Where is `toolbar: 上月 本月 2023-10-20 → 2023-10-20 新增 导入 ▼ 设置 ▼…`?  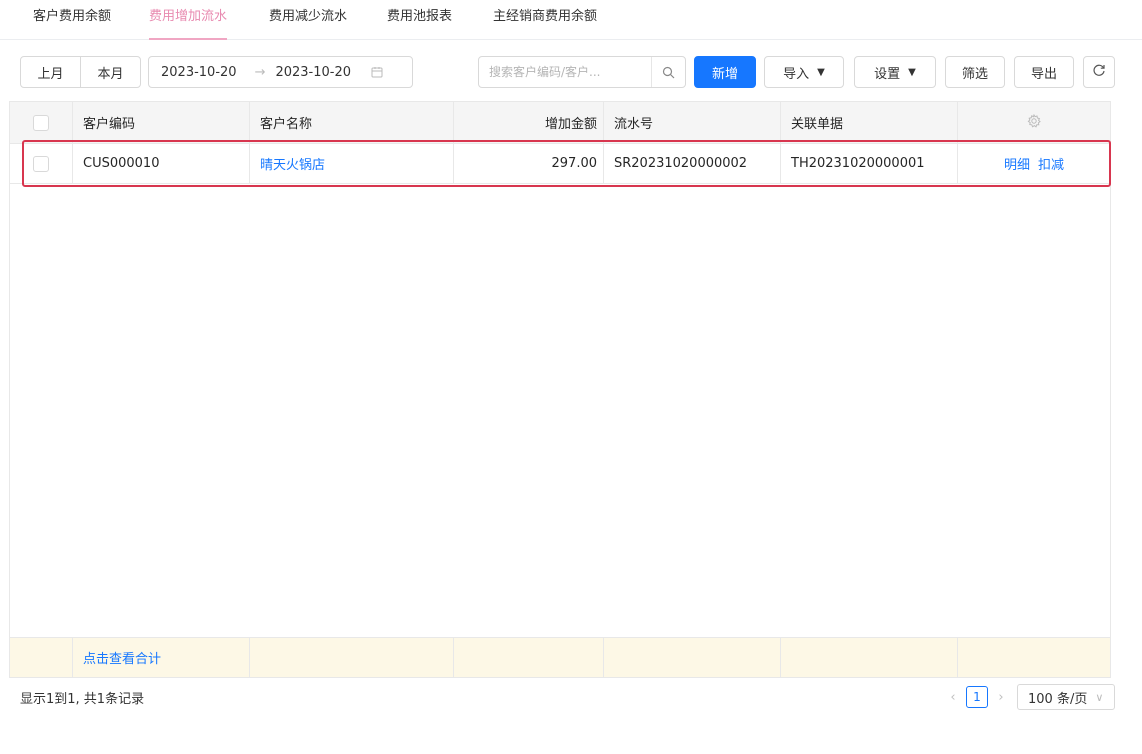
toolbar: 上月 本月 2023-10-20 → 2023-10-20 新增 导入 ▼ 设置 ▼… is located at coordinates (571, 74).